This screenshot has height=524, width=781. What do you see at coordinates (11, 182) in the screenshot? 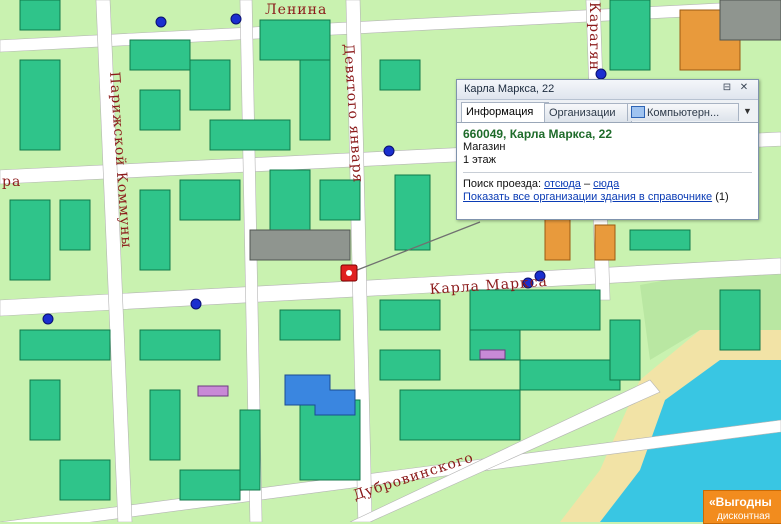
I see `street-label-fragment: ра` at bounding box center [11, 182].